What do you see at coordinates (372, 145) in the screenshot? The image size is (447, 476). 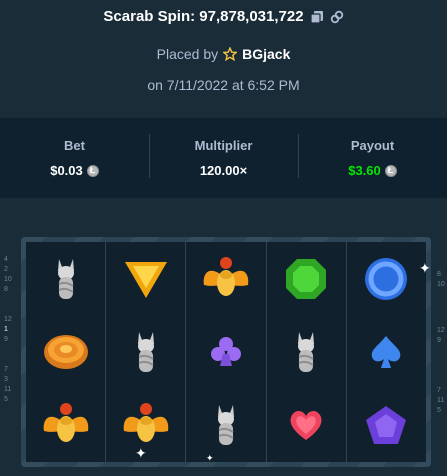 I see `payout-label: Payout` at bounding box center [372, 145].